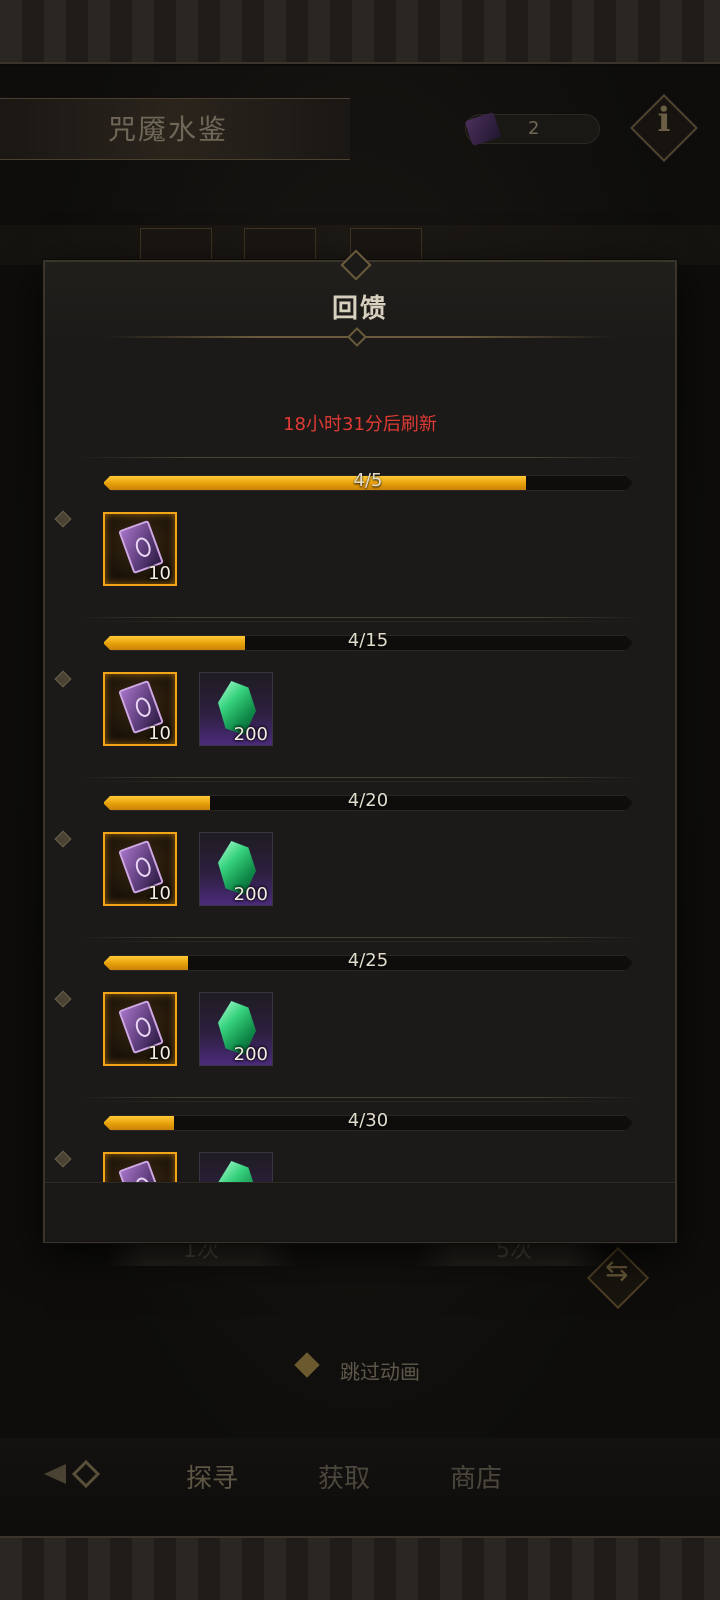 The image size is (720, 1600). Describe the element at coordinates (368, 480) in the screenshot. I see `progress-label: 4/5` at that location.